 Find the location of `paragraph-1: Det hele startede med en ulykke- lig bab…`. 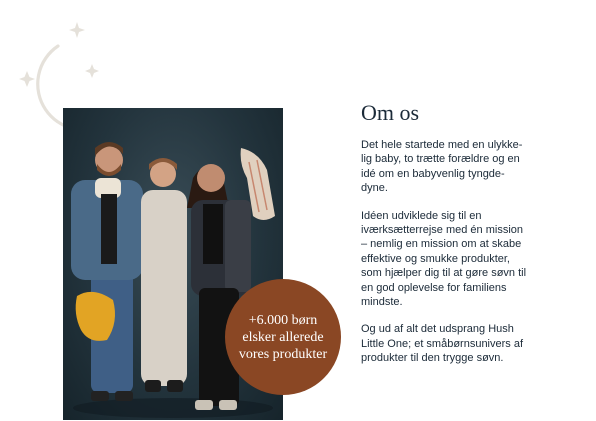

paragraph-1: Det hele startede med en ulykke- lig bab… is located at coordinates (442, 167).